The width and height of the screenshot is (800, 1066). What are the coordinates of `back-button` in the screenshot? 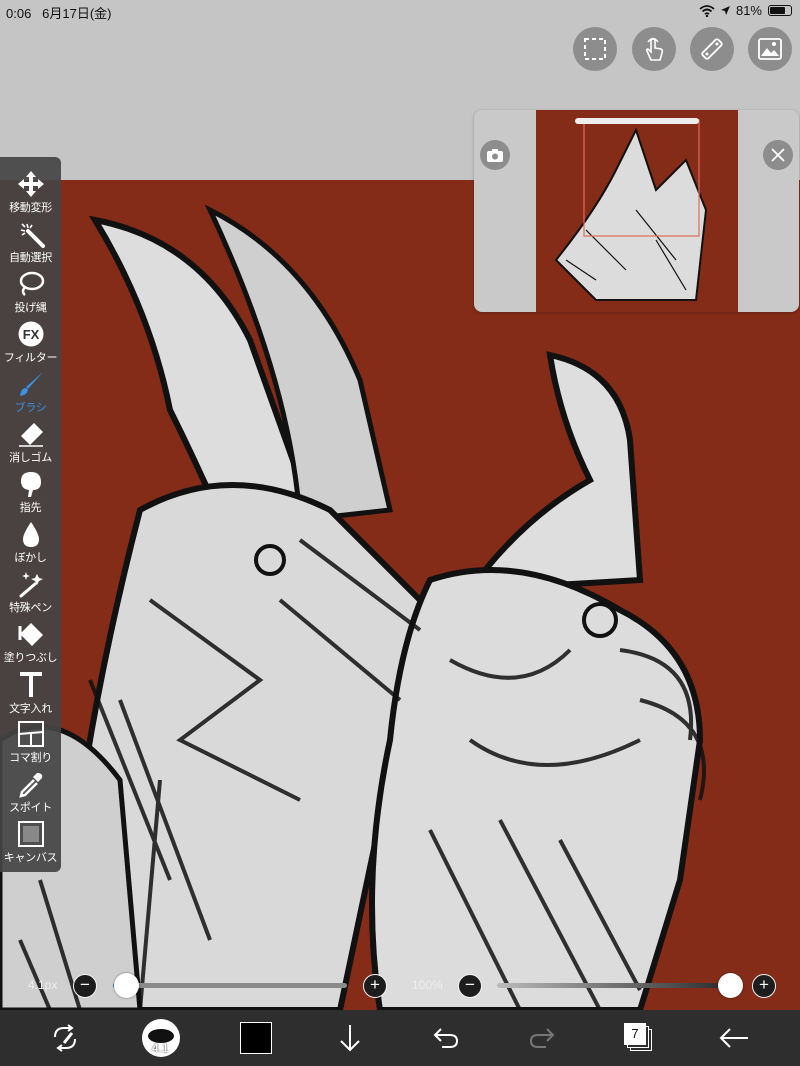 It's located at (734, 1038).